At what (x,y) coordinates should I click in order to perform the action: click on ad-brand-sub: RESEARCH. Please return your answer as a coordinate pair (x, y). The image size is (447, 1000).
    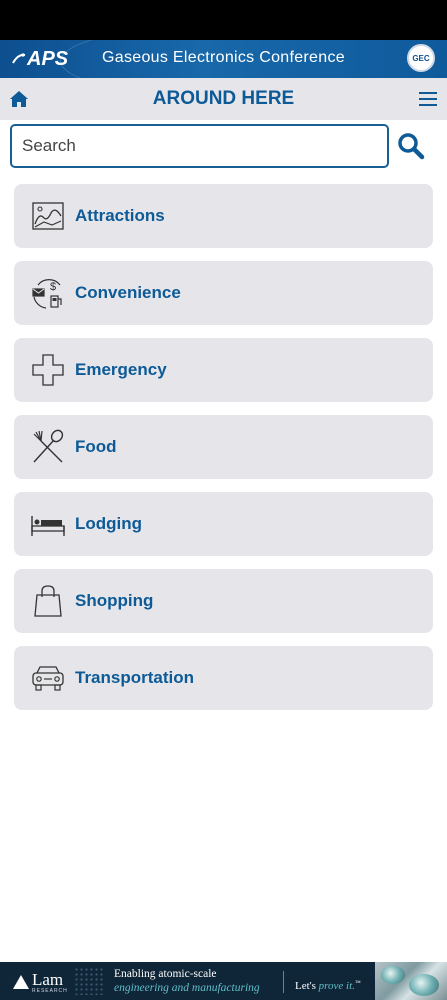
    Looking at the image, I should click on (50, 991).